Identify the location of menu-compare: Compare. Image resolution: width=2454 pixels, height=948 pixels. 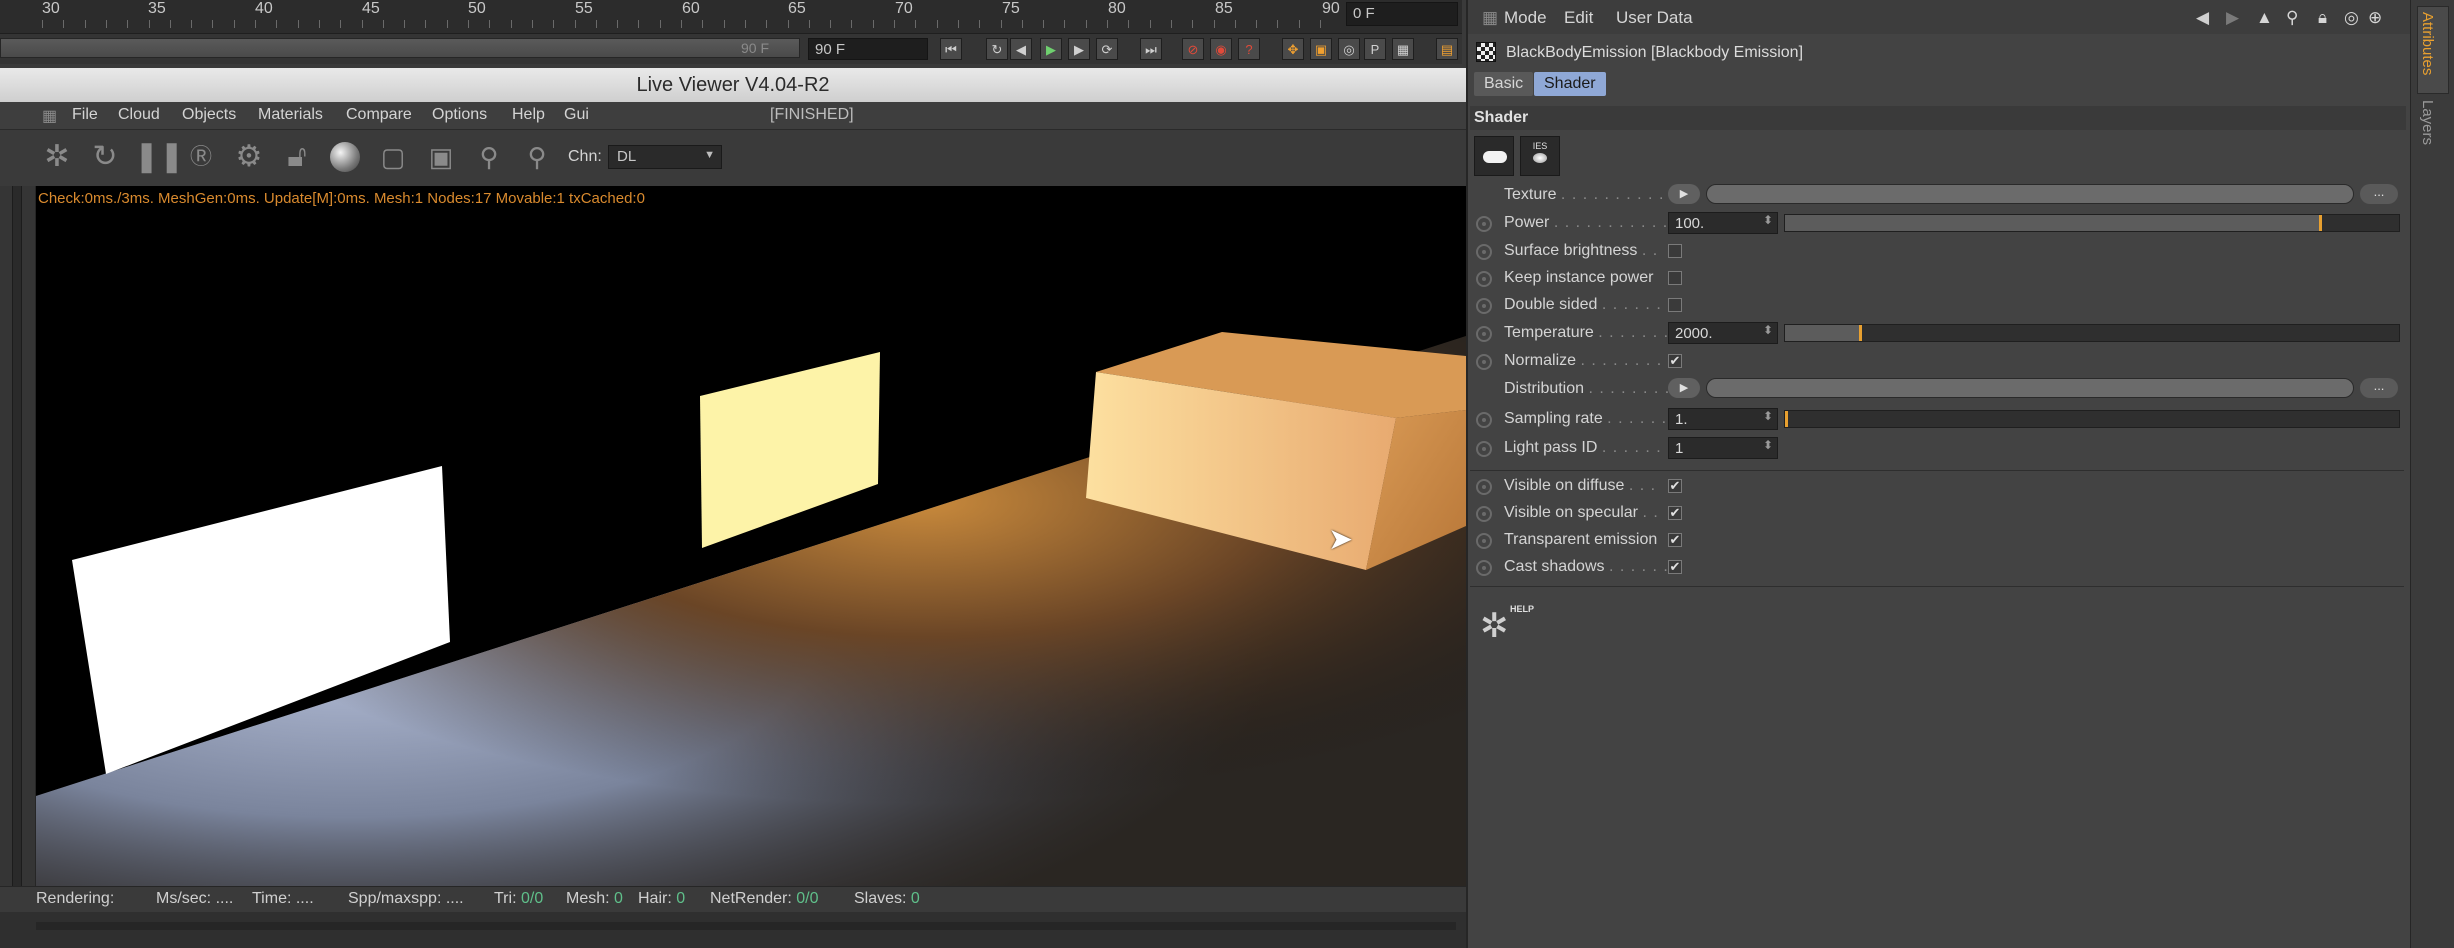
(379, 115).